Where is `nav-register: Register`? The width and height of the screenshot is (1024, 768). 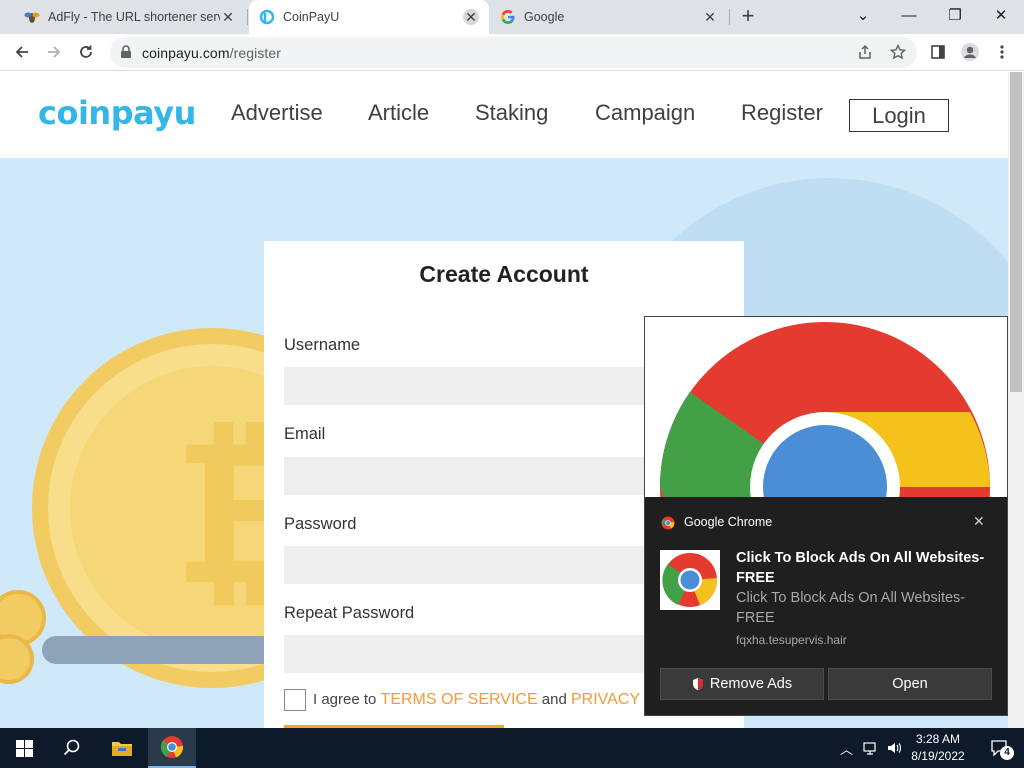 nav-register: Register is located at coordinates (782, 113).